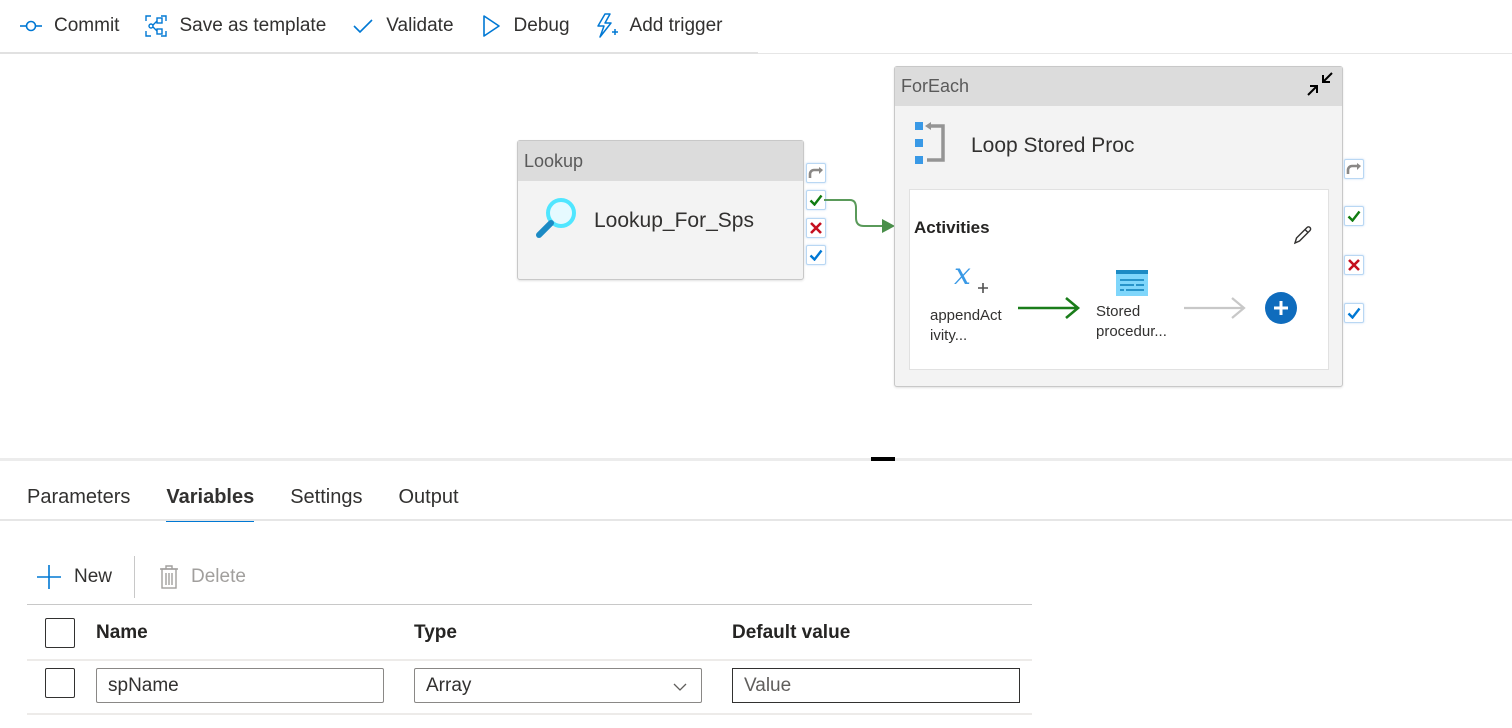 This screenshot has height=728, width=1512. I want to click on new-variable-button: New, so click(74, 577).